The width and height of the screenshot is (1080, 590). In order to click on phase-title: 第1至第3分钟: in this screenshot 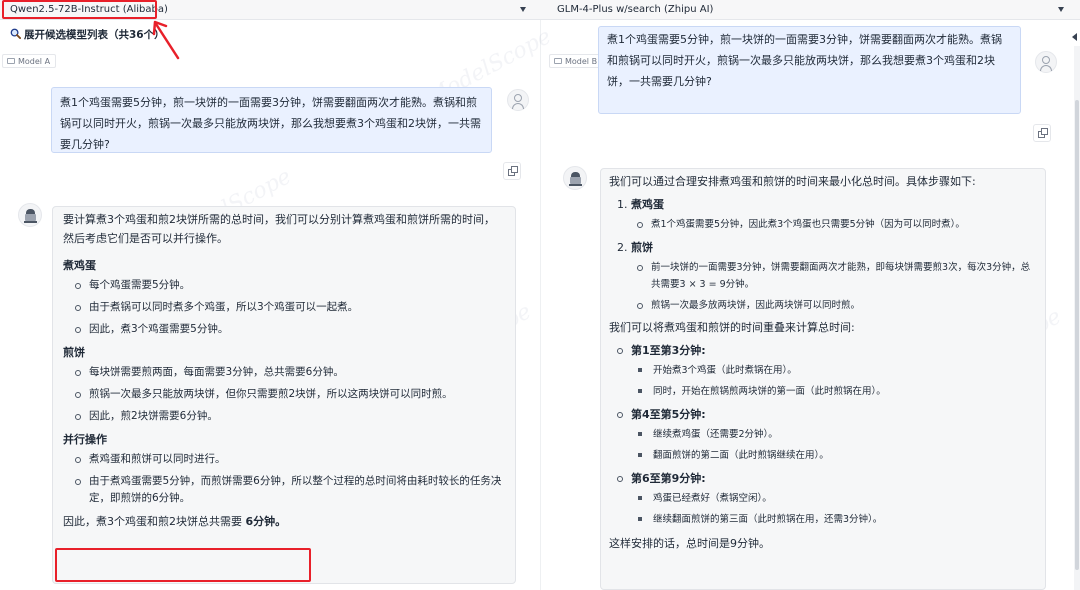, I will do `click(668, 350)`.